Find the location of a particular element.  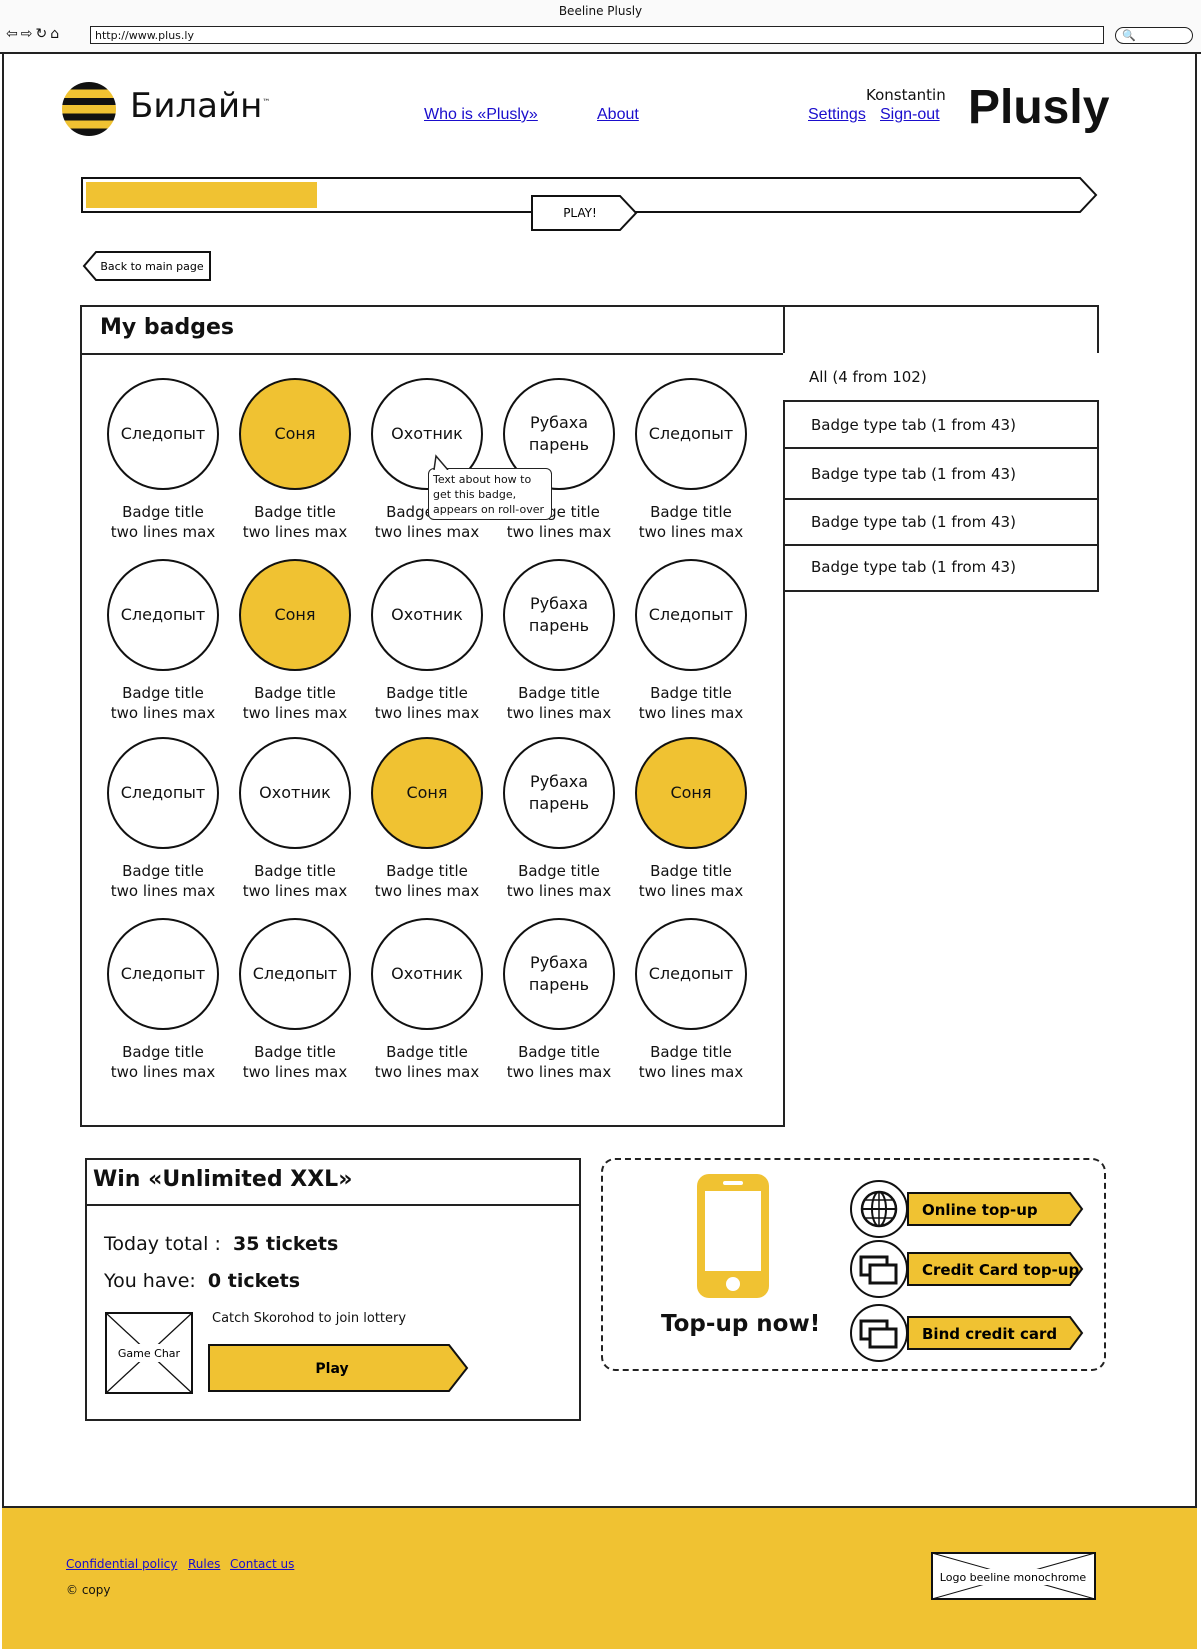

tab-all: All (4 from 102) is located at coordinates (941, 377).